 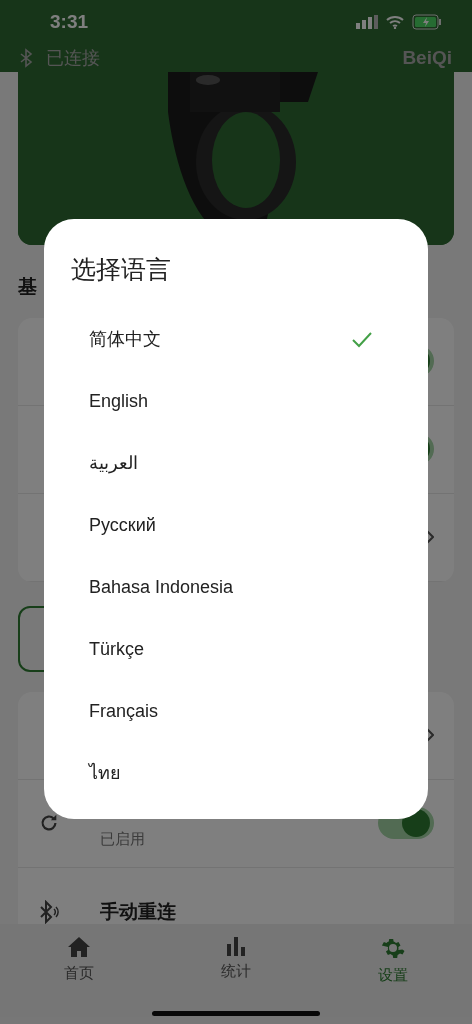 What do you see at coordinates (69, 21) in the screenshot?
I see `status-time: 3:31` at bounding box center [69, 21].